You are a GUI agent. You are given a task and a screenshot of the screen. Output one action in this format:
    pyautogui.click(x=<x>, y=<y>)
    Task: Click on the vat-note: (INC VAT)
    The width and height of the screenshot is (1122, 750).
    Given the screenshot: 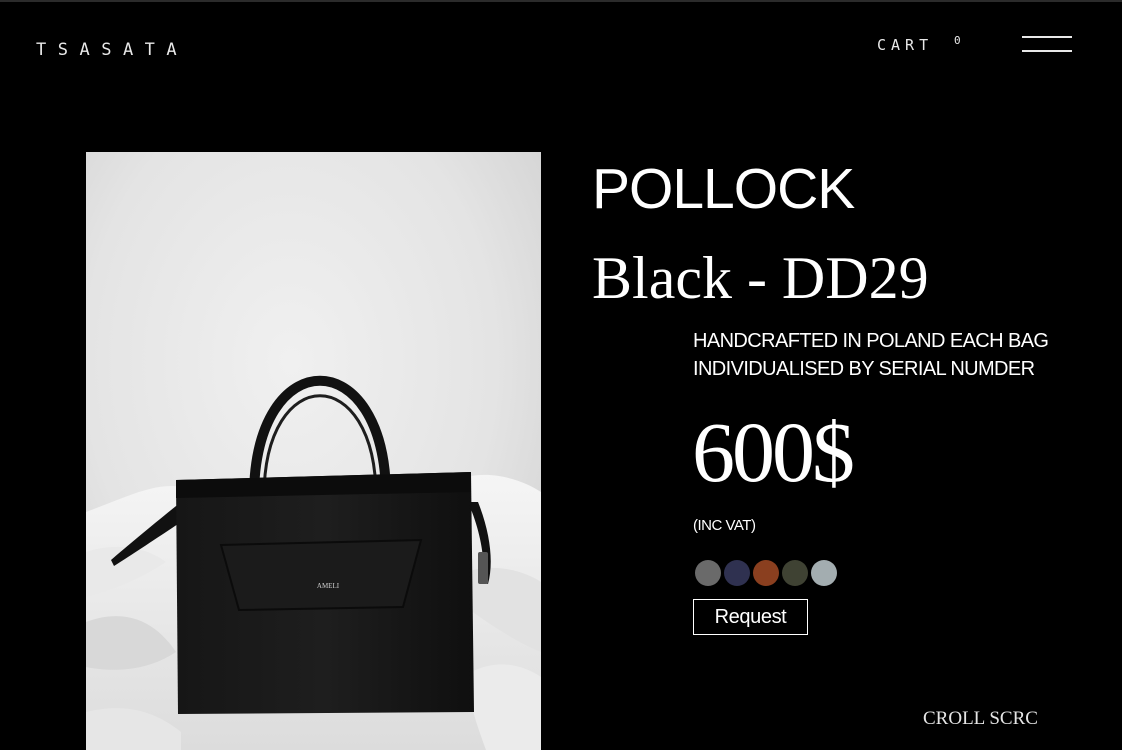 What is the action you would take?
    pyautogui.click(x=724, y=525)
    